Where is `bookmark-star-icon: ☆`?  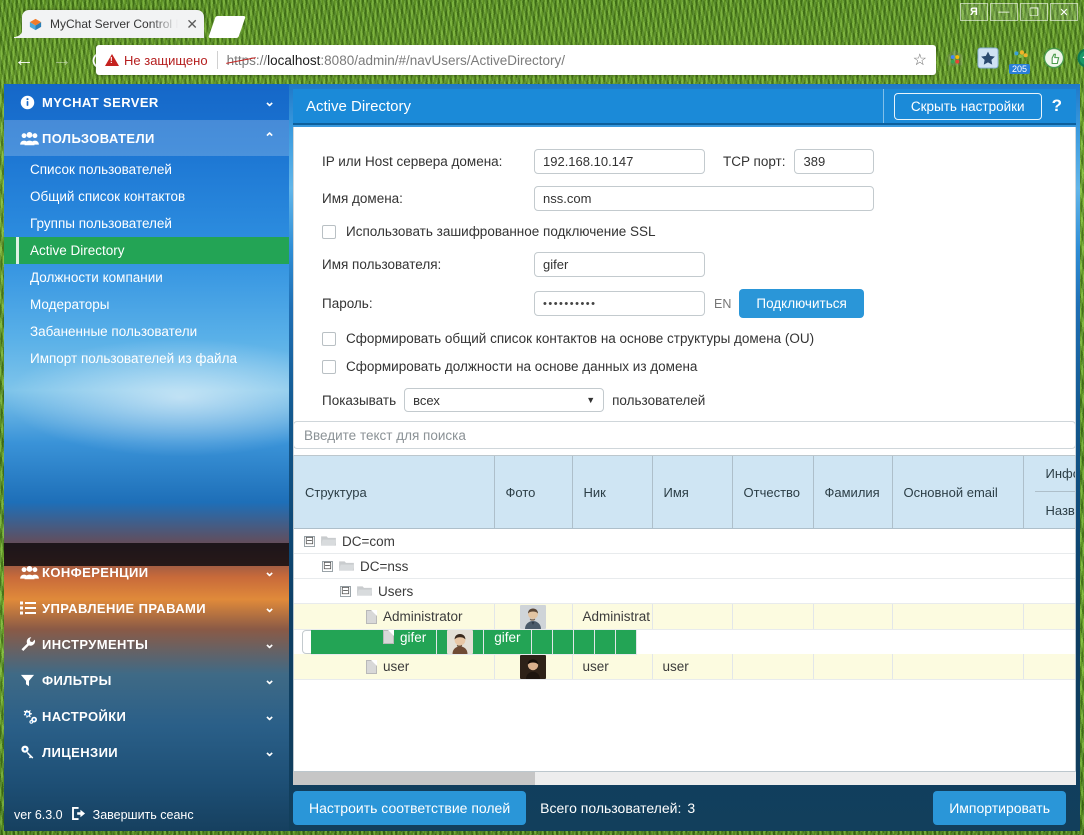 bookmark-star-icon: ☆ is located at coordinates (920, 60).